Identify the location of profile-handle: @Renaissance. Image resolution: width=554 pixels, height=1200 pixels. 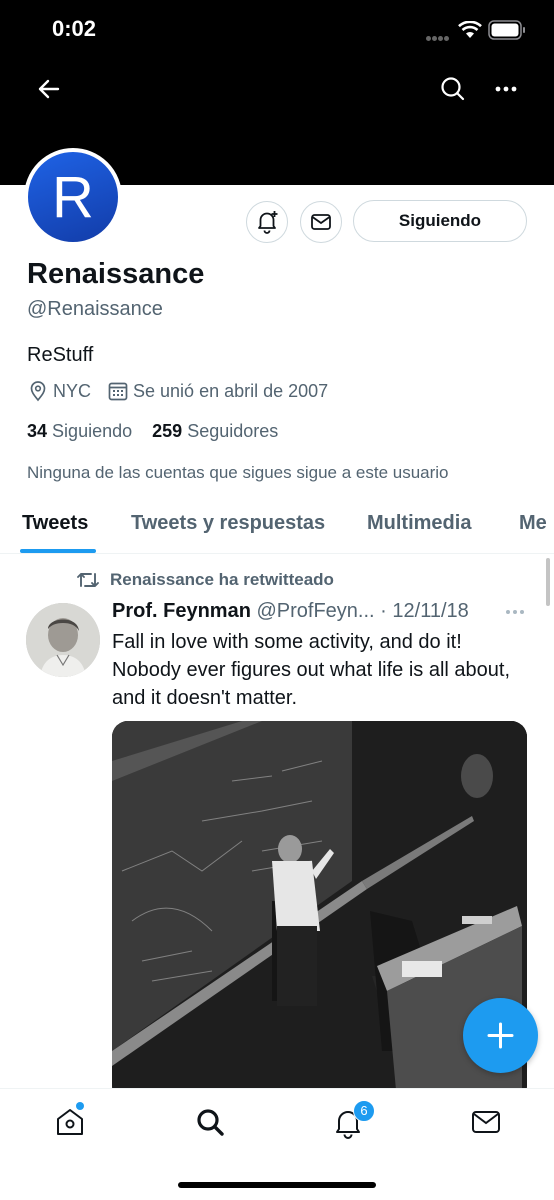
(95, 309).